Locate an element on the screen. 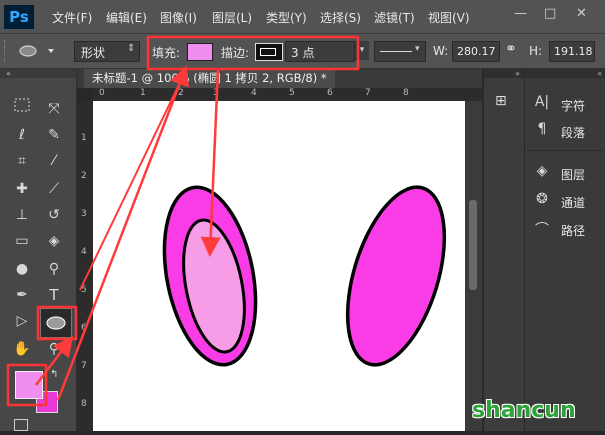 This screenshot has height=435, width=605. width-input: 280.17 is located at coordinates (476, 51).